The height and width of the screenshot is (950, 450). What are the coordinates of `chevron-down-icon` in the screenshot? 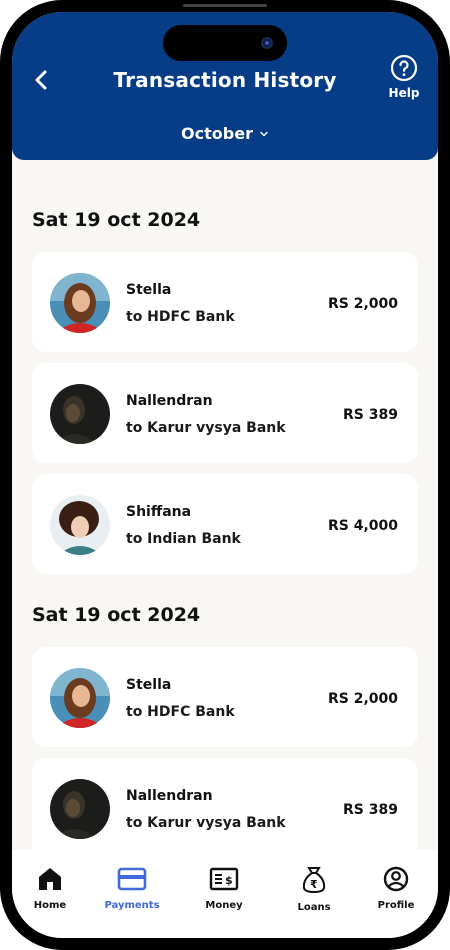 It's located at (264, 133).